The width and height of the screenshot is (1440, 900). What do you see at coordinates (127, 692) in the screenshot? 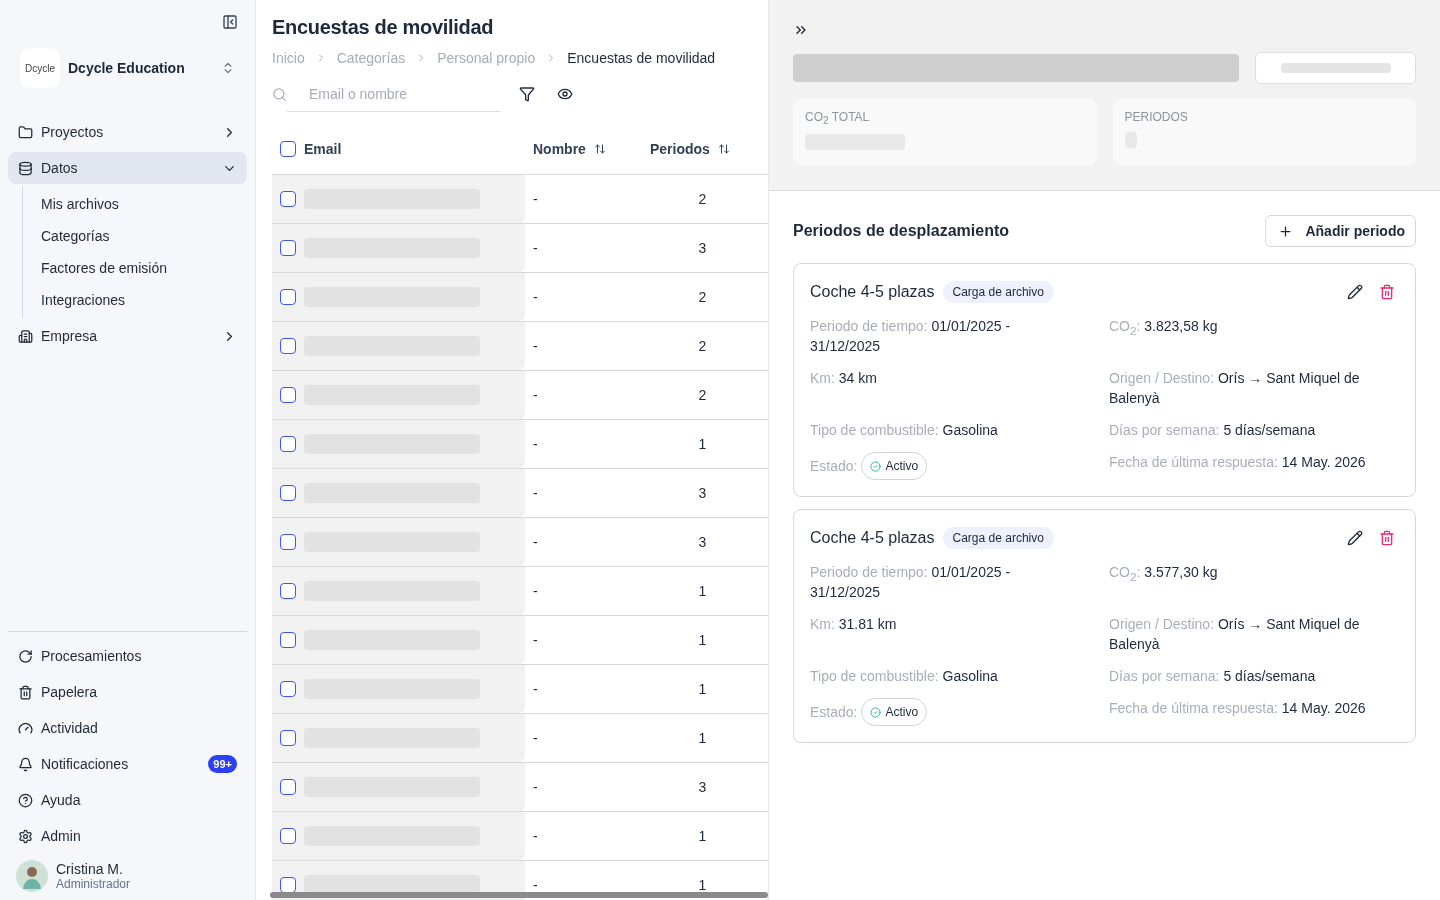
I see `nav-item: Papelera` at bounding box center [127, 692].